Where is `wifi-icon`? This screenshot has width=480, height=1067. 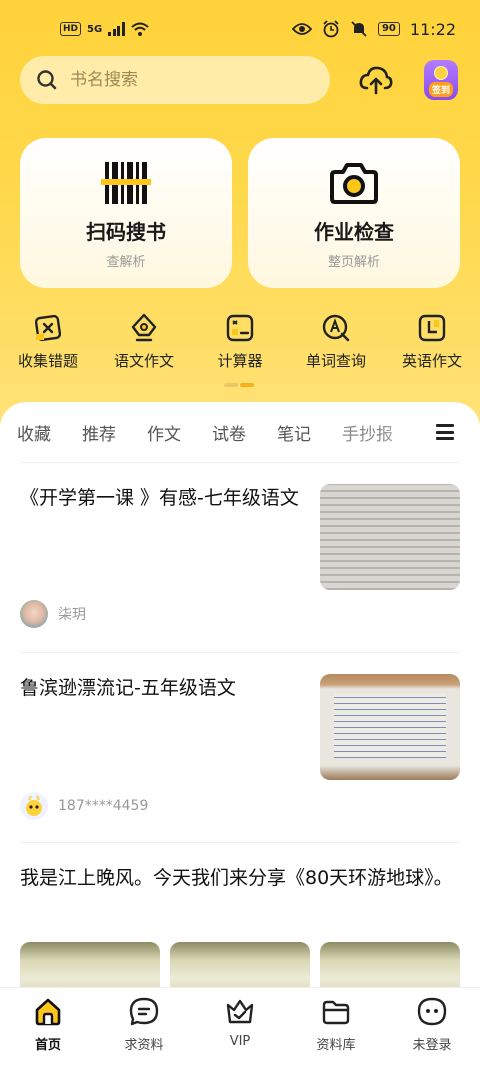
wifi-icon is located at coordinates (140, 29).